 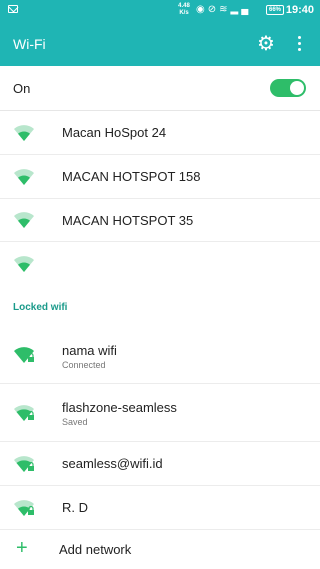 What do you see at coordinates (300, 44) in the screenshot?
I see `more-options-icon` at bounding box center [300, 44].